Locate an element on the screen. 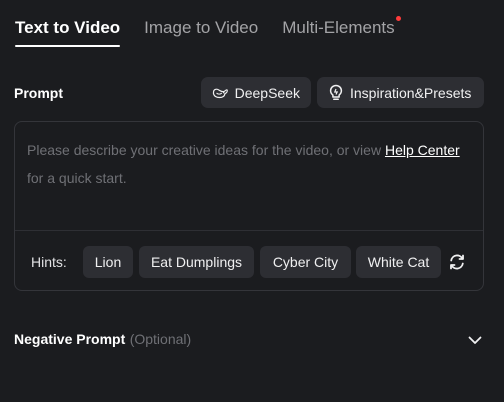 The width and height of the screenshot is (504, 402). inspiration-presets-button: Inspiration&Presets is located at coordinates (400, 92).